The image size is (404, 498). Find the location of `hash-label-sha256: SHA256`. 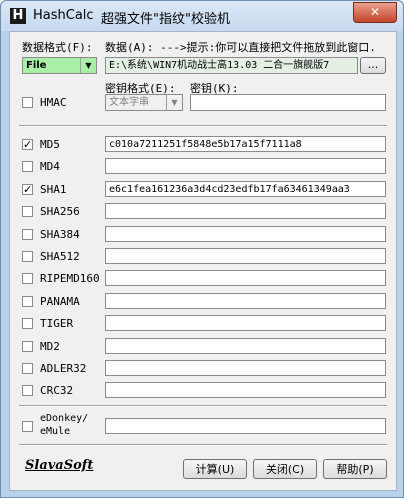

hash-label-sha256: SHA256 is located at coordinates (60, 211).